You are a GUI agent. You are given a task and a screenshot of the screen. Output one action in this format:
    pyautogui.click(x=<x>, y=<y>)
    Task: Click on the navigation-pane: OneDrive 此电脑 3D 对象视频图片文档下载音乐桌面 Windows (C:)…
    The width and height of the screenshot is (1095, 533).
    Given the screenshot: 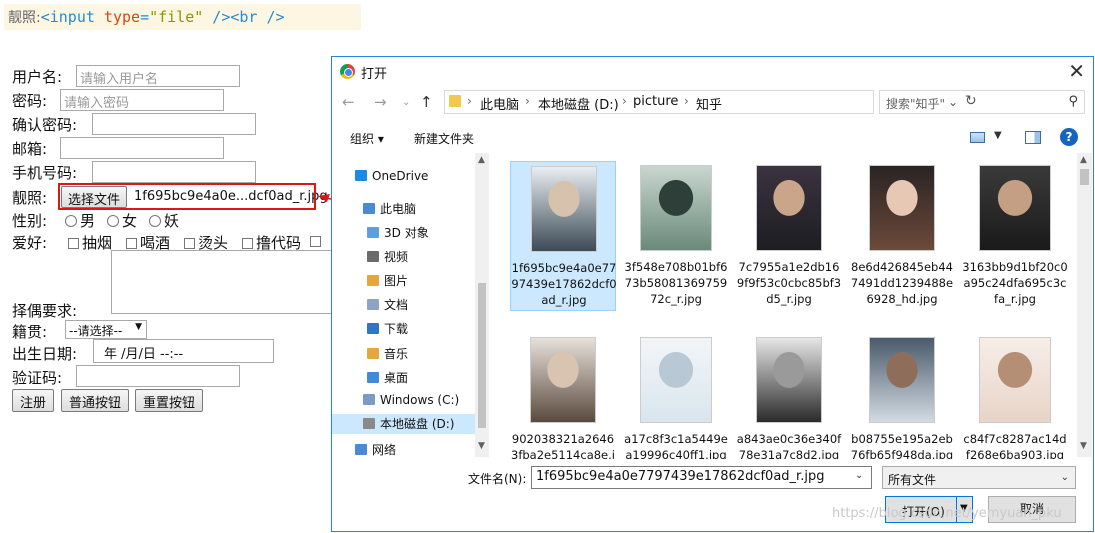 What is the action you would take?
    pyautogui.click(x=410, y=305)
    